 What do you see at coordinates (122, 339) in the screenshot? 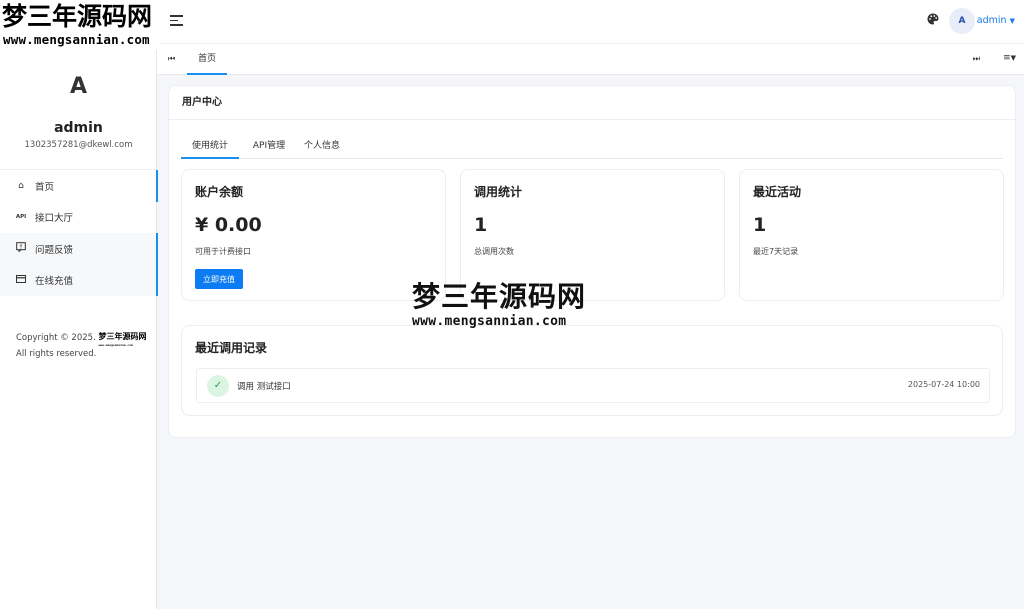
I see `mini-logo: 梦三年源码网 www.mengsannian.com` at bounding box center [122, 339].